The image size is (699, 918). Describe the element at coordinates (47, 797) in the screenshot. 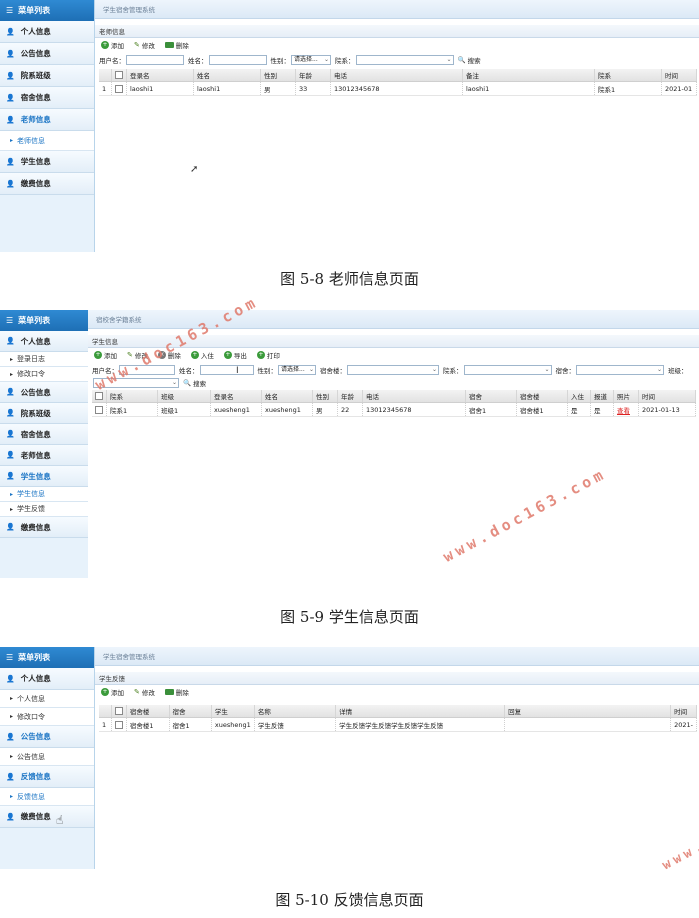

I see `sidebar-subitem-feedback: ▸ 反馈信息` at that location.